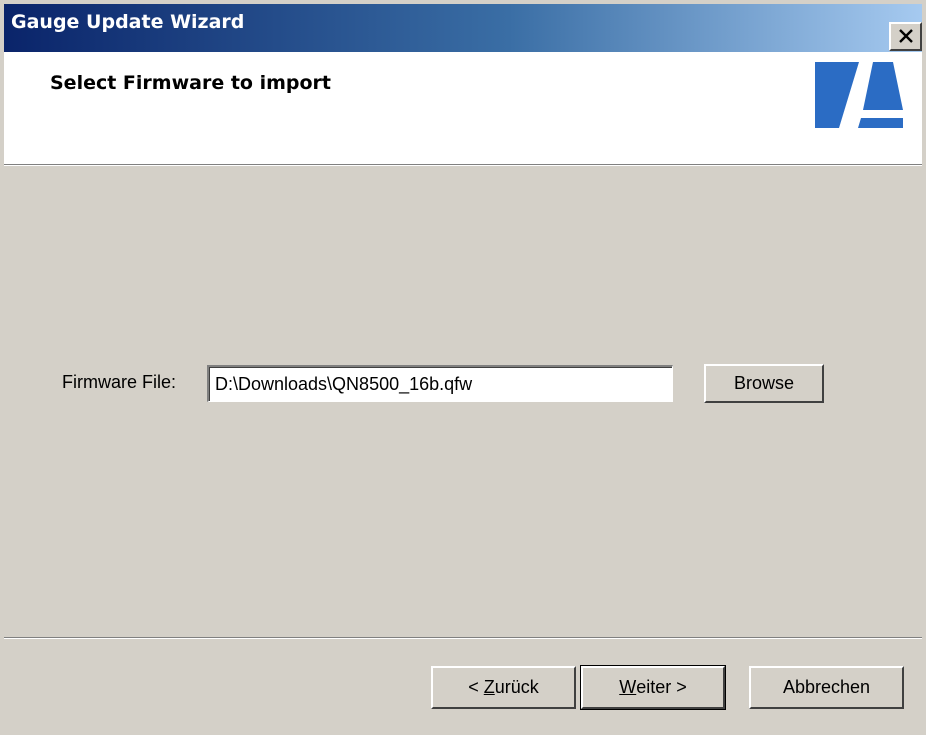 The width and height of the screenshot is (926, 735). I want to click on back-button: < Zurück, so click(503, 687).